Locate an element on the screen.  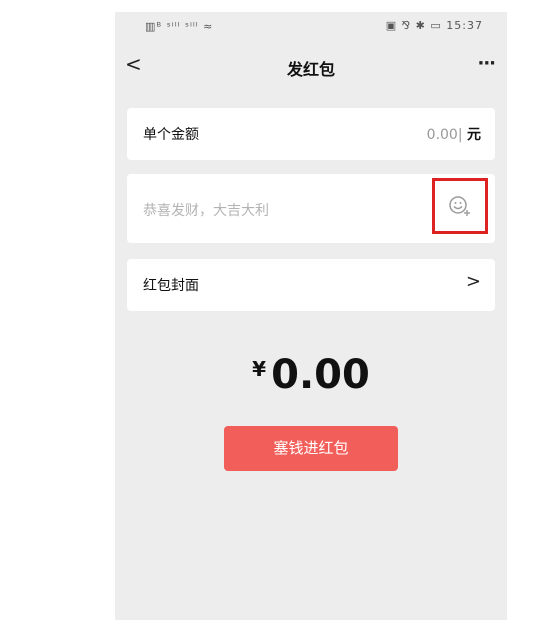
amount-label: 单个金额 is located at coordinates (171, 135).